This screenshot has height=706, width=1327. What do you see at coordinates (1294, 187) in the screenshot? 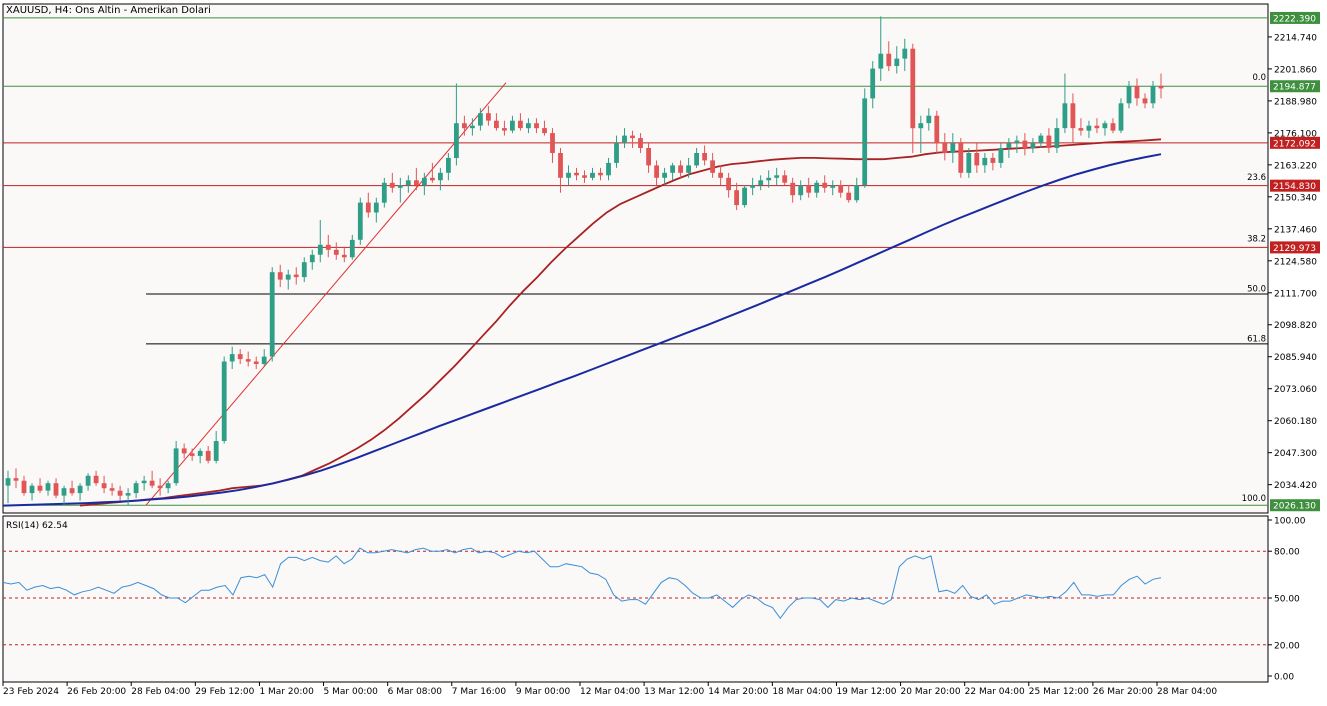
I see `price-level-label: 2154.830` at bounding box center [1294, 187].